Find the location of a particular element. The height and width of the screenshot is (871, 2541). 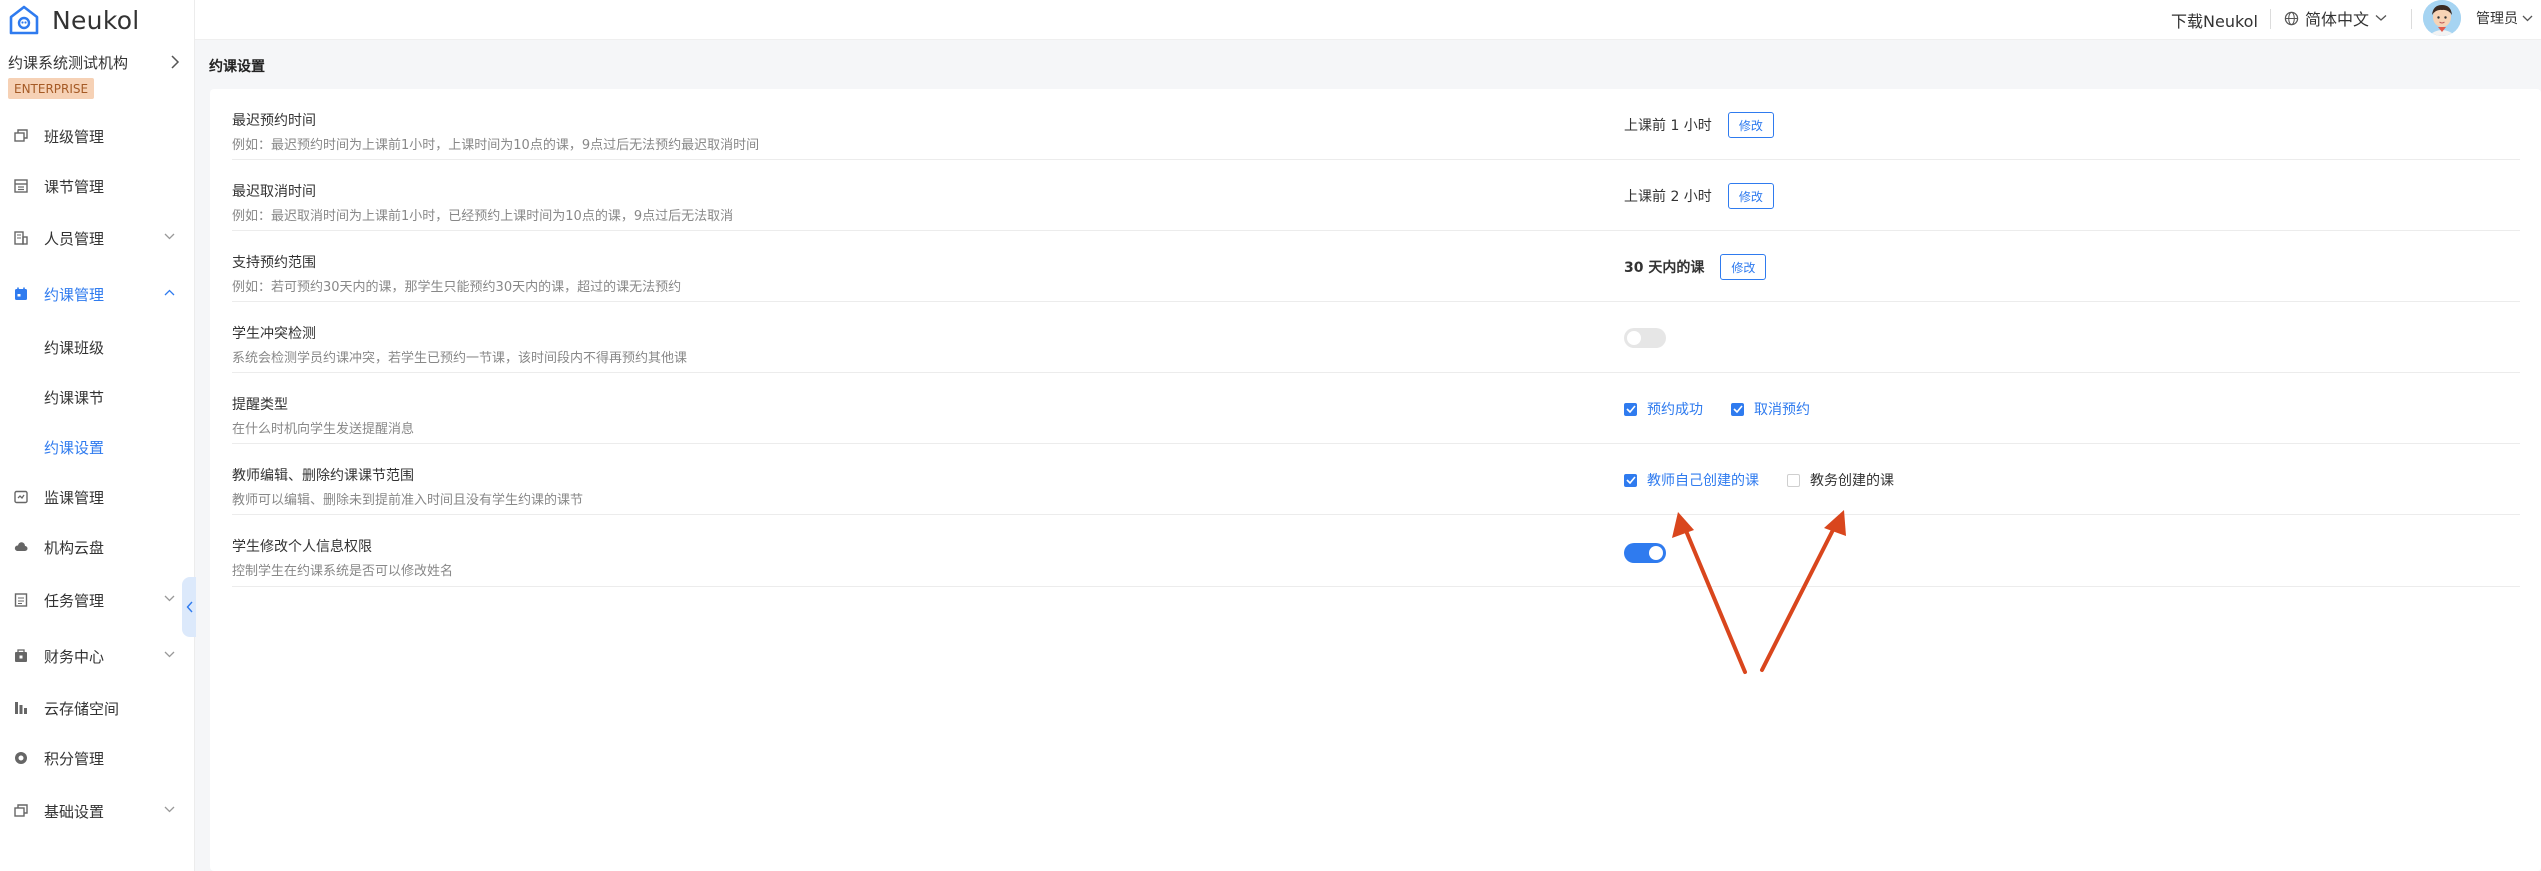

sidebar-item-label: 机构云盘 is located at coordinates (74, 547).